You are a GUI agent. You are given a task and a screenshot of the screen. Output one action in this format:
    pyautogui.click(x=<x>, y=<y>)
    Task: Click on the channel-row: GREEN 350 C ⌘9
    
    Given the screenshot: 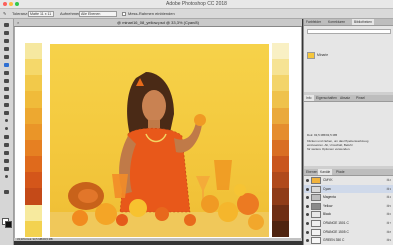 What is the action you would take?
    pyautogui.click(x=348, y=240)
    